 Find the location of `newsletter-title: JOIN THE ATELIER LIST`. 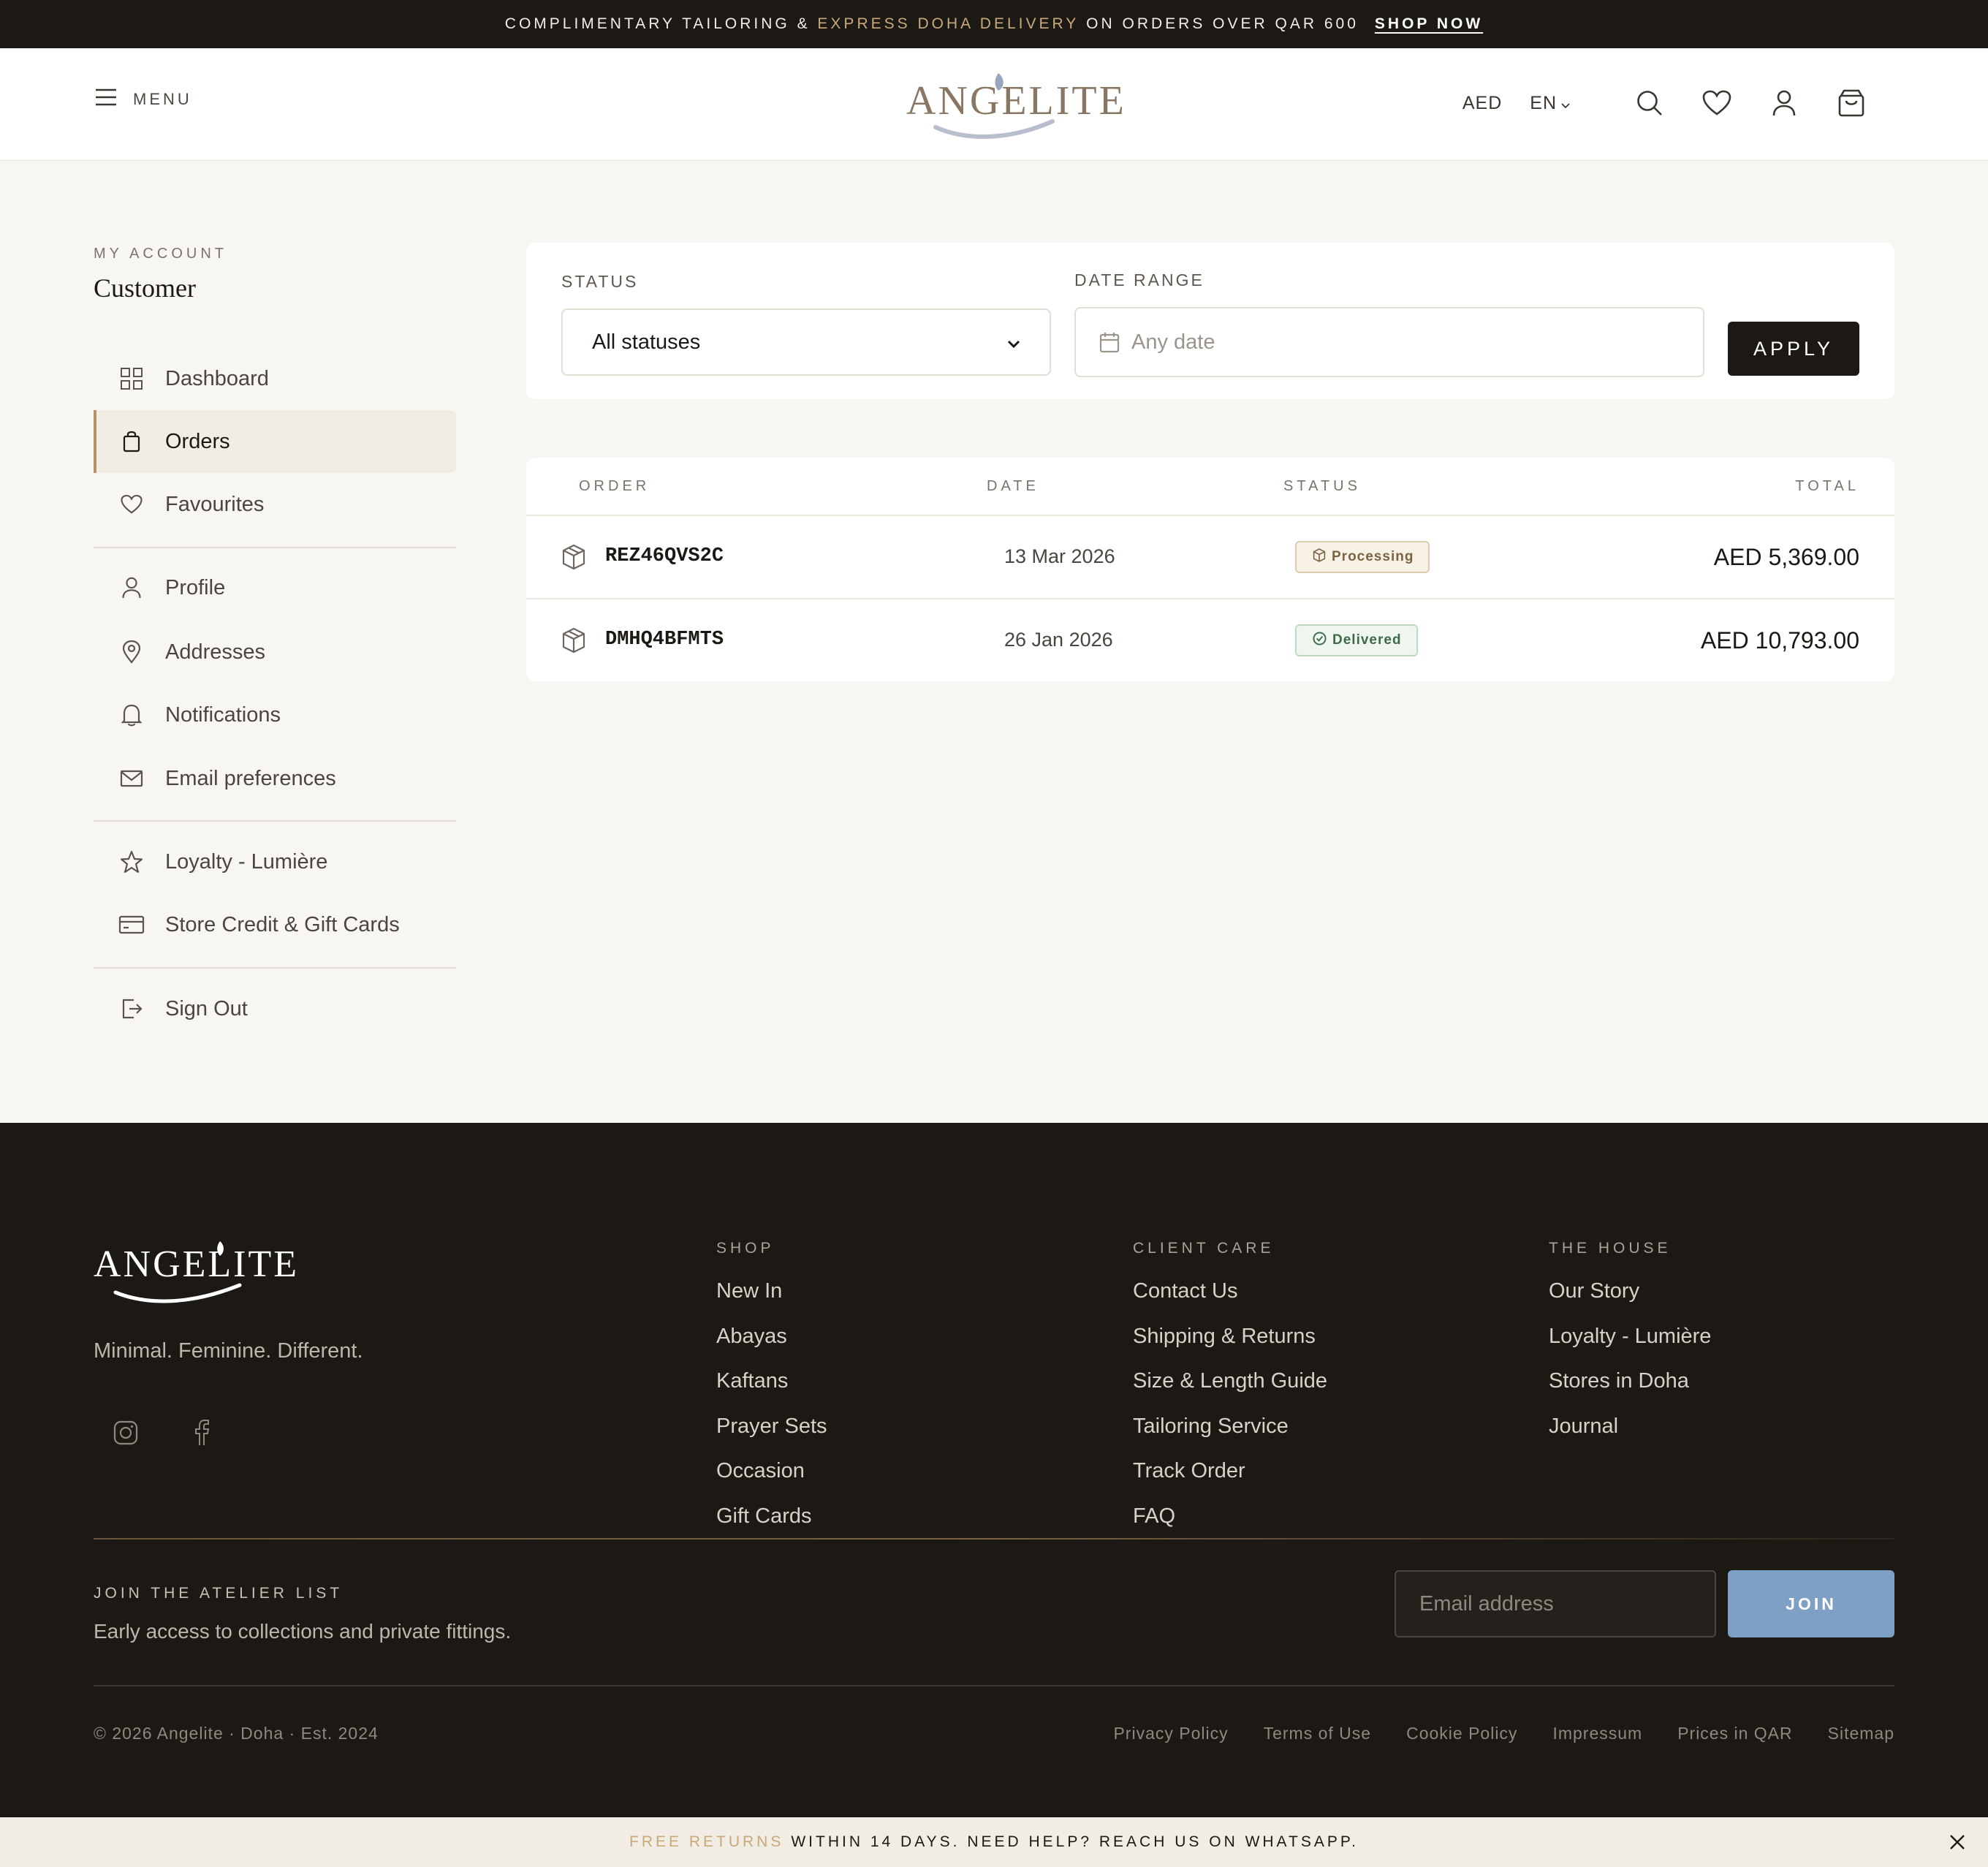

newsletter-title: JOIN THE ATELIER LIST is located at coordinates (219, 1593).